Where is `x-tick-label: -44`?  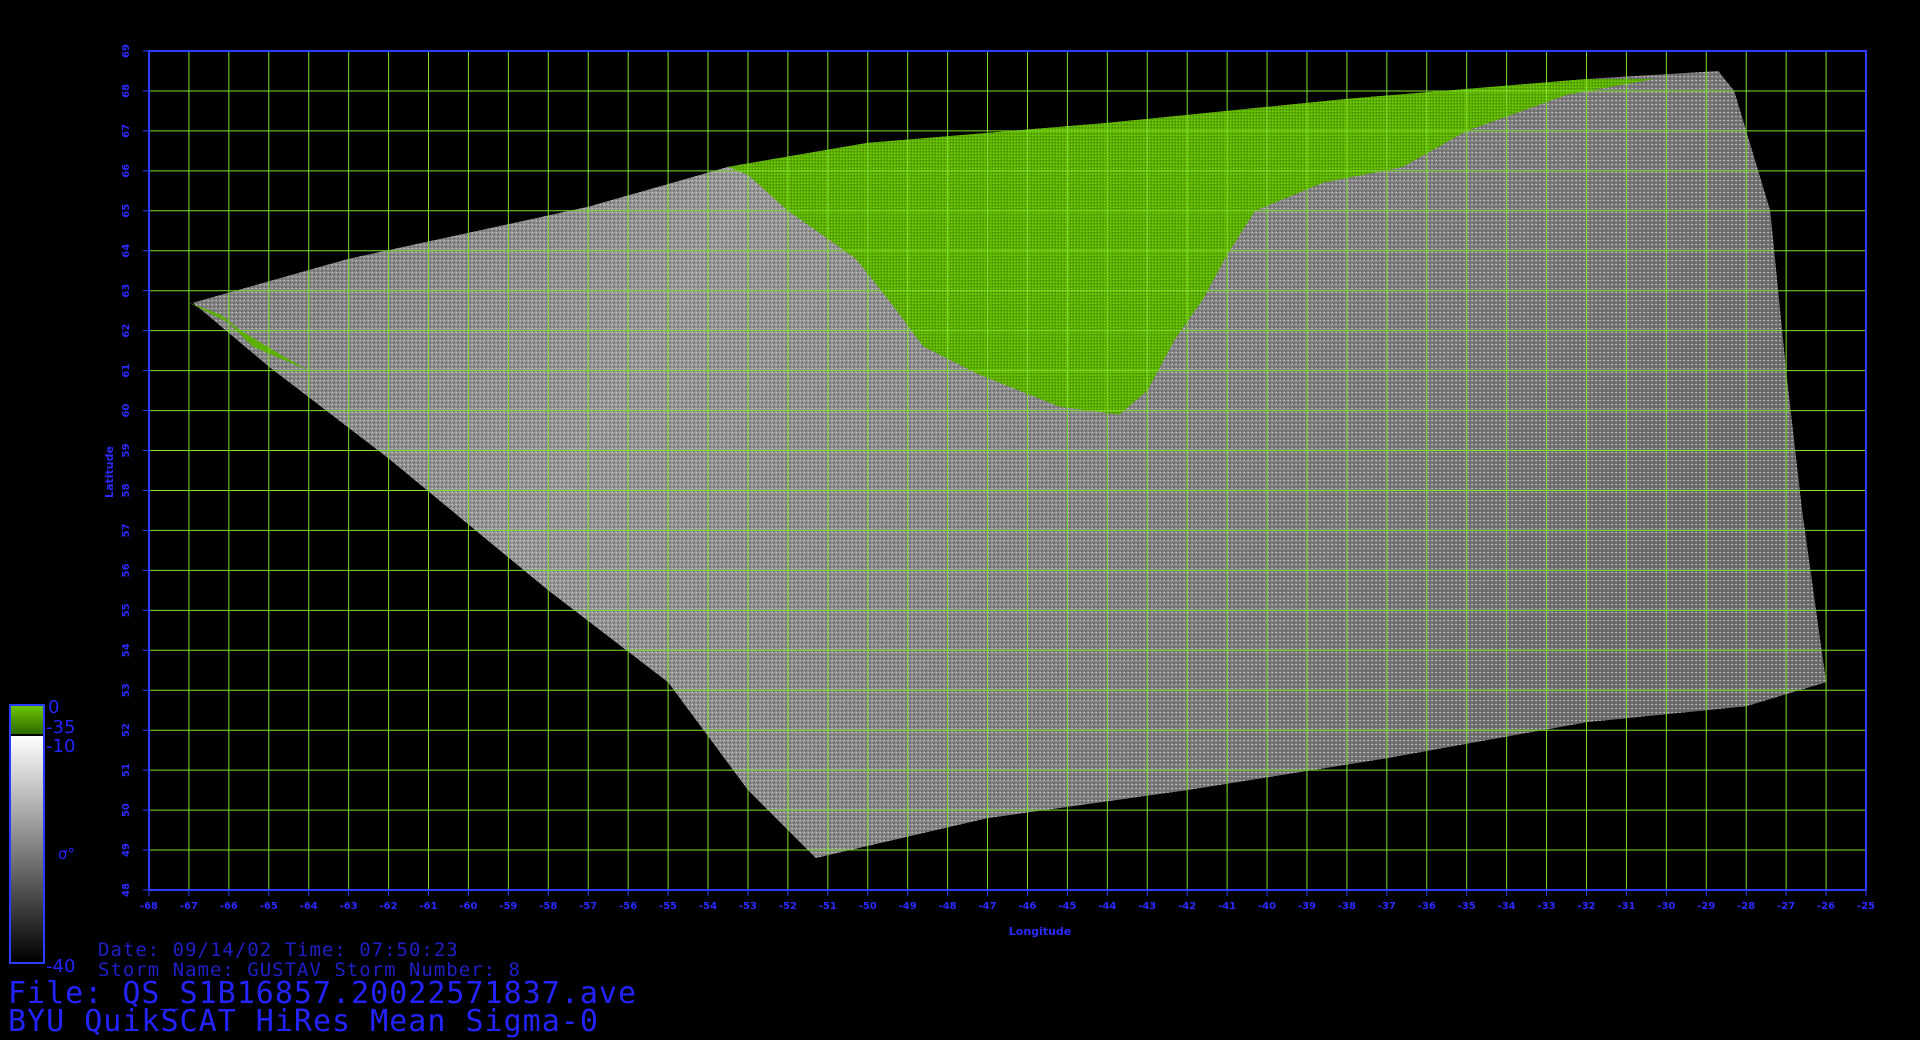 x-tick-label: -44 is located at coordinates (1107, 906).